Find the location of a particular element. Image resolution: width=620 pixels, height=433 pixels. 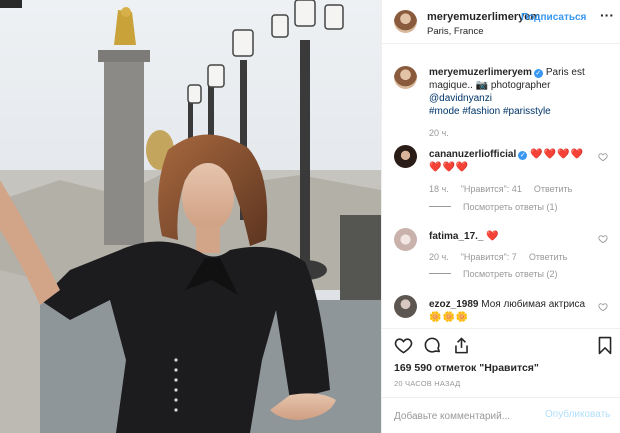

comment-text-continued: ❤️❤️❤️ is located at coordinates (449, 167).